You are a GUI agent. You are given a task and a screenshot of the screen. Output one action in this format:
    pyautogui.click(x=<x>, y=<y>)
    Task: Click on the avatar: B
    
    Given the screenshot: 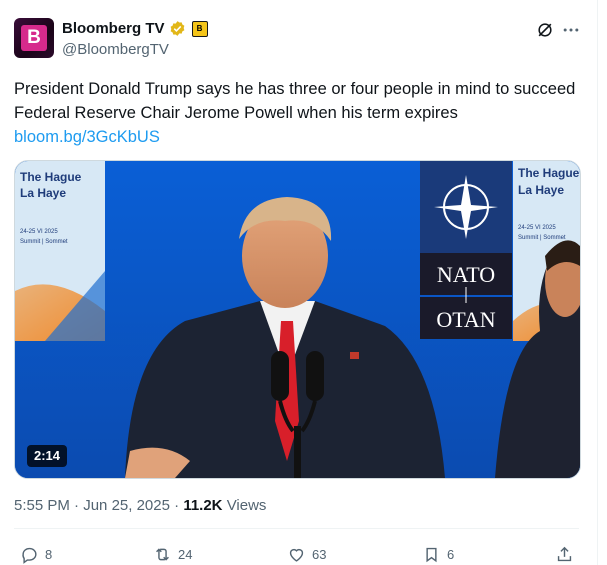 What is the action you would take?
    pyautogui.click(x=34, y=38)
    